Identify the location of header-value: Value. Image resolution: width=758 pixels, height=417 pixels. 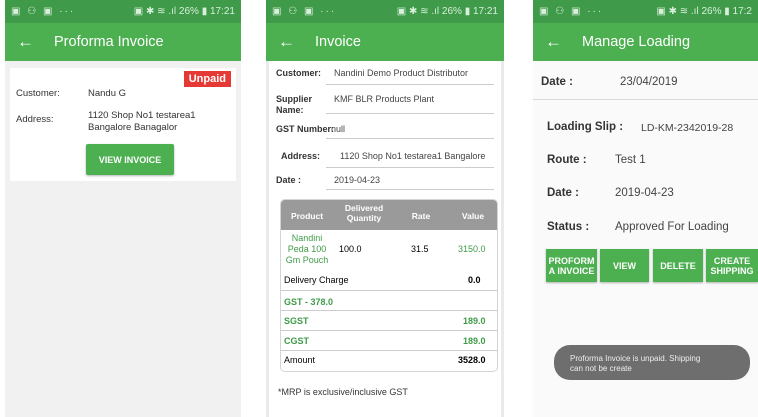
(473, 216).